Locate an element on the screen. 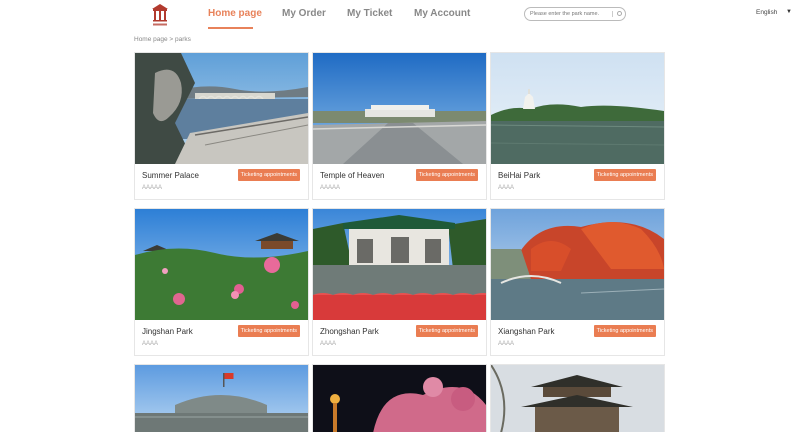  park-name: Zhongshan Park is located at coordinates (349, 331).